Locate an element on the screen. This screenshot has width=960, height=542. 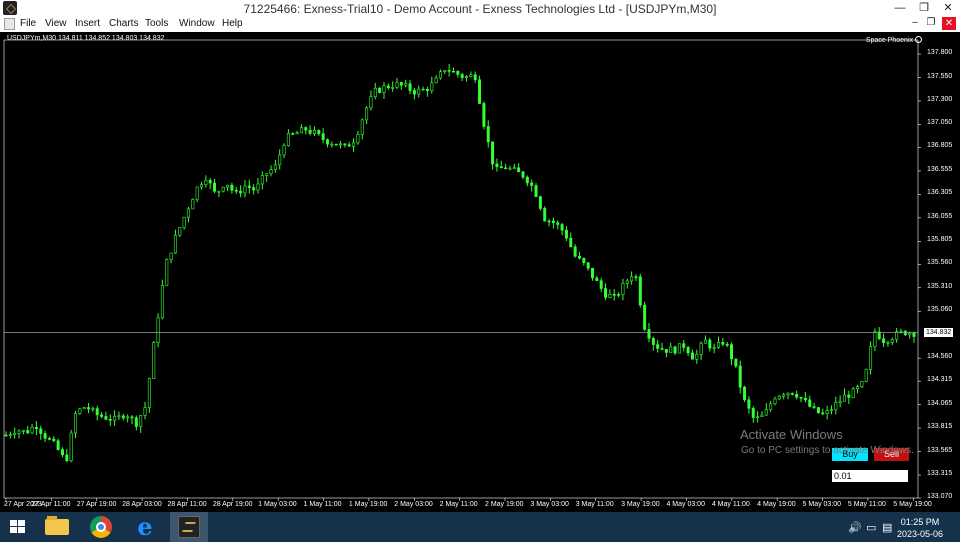
y-tick-label: 137.550 is located at coordinates (940, 76).